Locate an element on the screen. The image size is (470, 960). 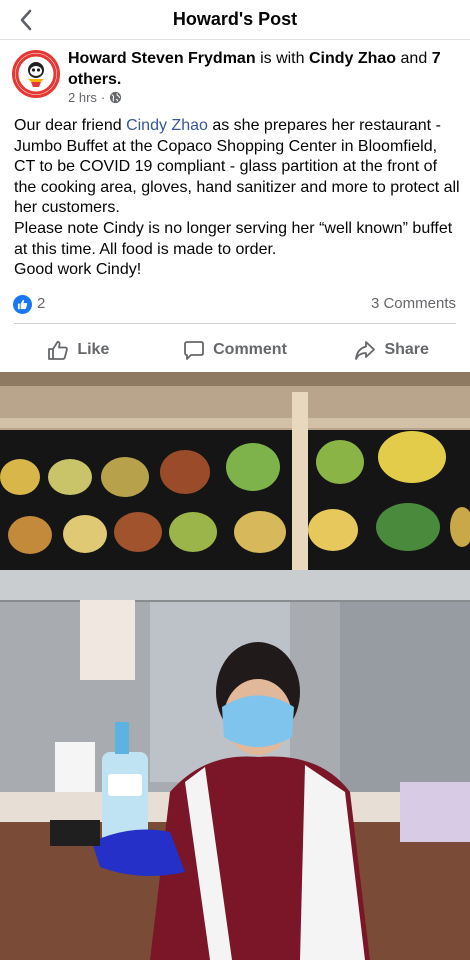
like-label: Like is located at coordinates (93, 349).